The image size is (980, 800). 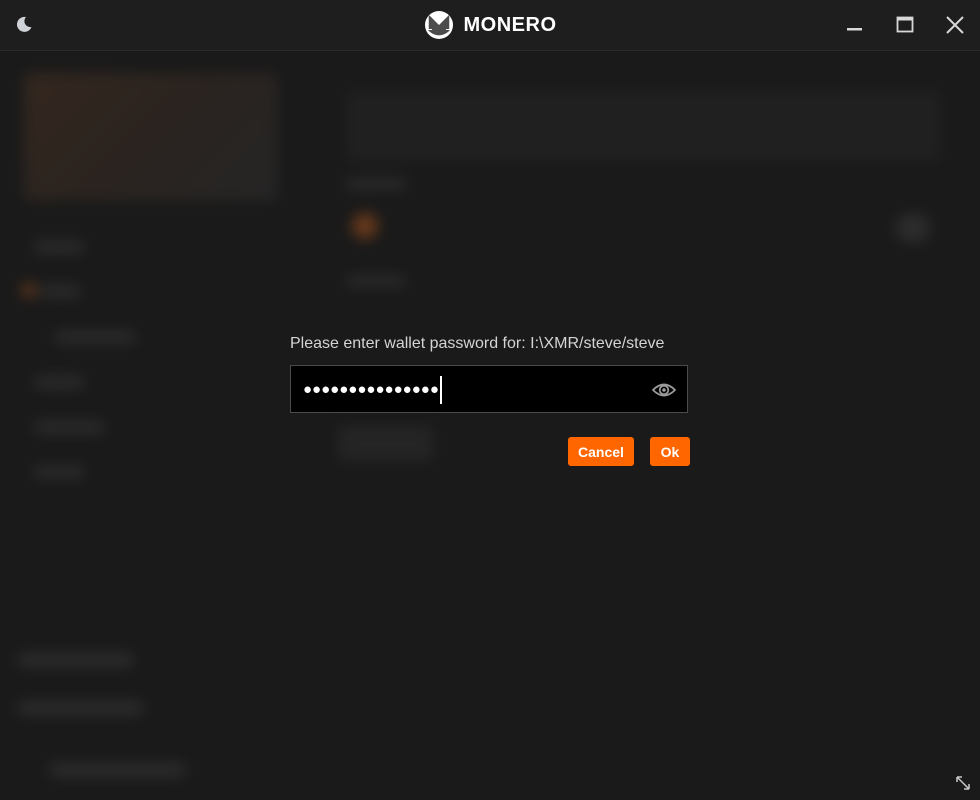 I want to click on text-cursor, so click(x=440, y=390).